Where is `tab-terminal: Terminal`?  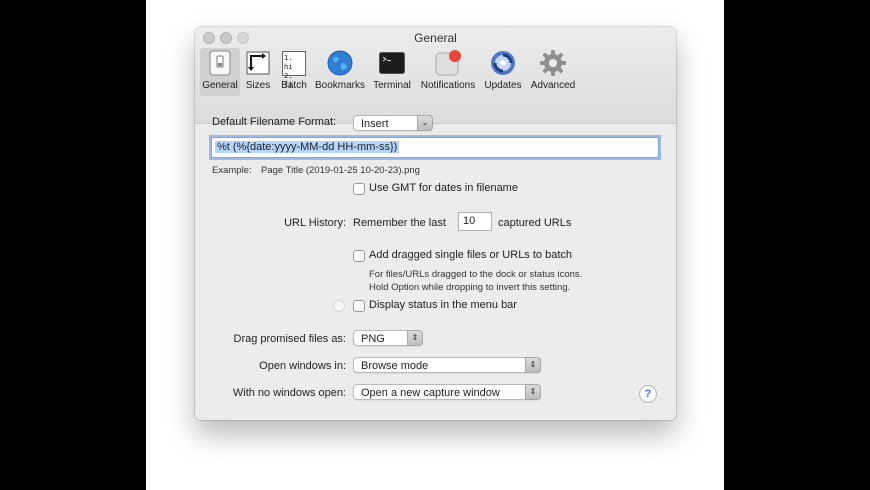
tab-terminal: Terminal is located at coordinates (392, 72).